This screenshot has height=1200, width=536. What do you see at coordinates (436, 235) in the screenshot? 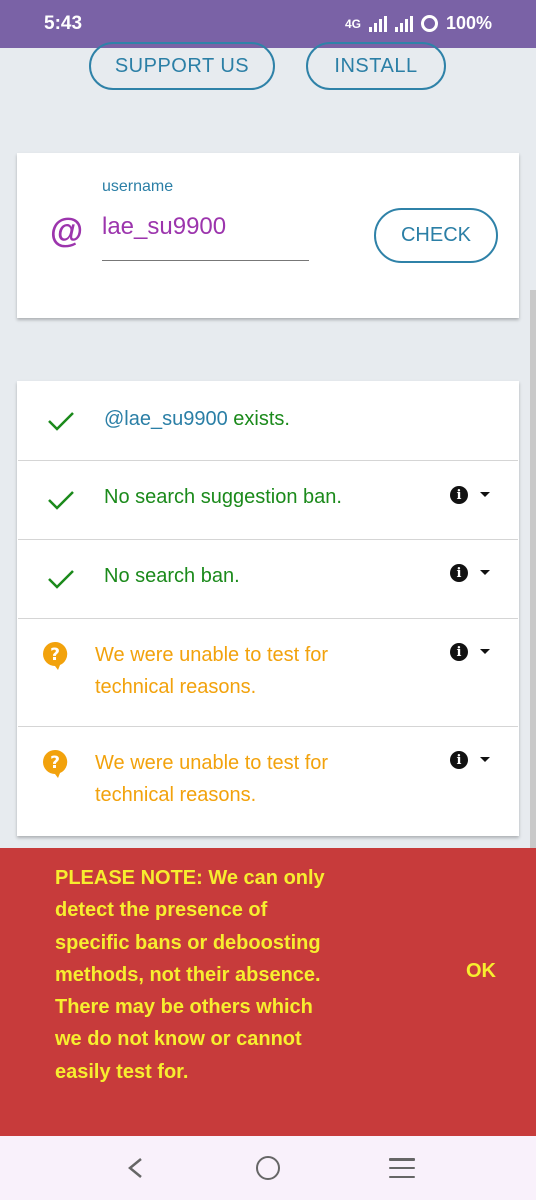
I see `check-button: CHECK` at bounding box center [436, 235].